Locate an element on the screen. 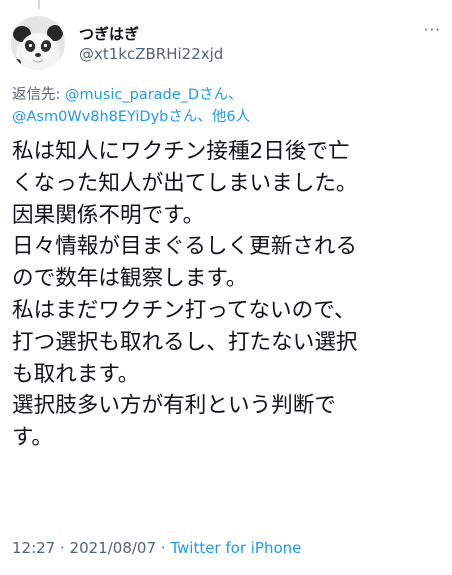  panda-avatar-icon is located at coordinates (38, 43).